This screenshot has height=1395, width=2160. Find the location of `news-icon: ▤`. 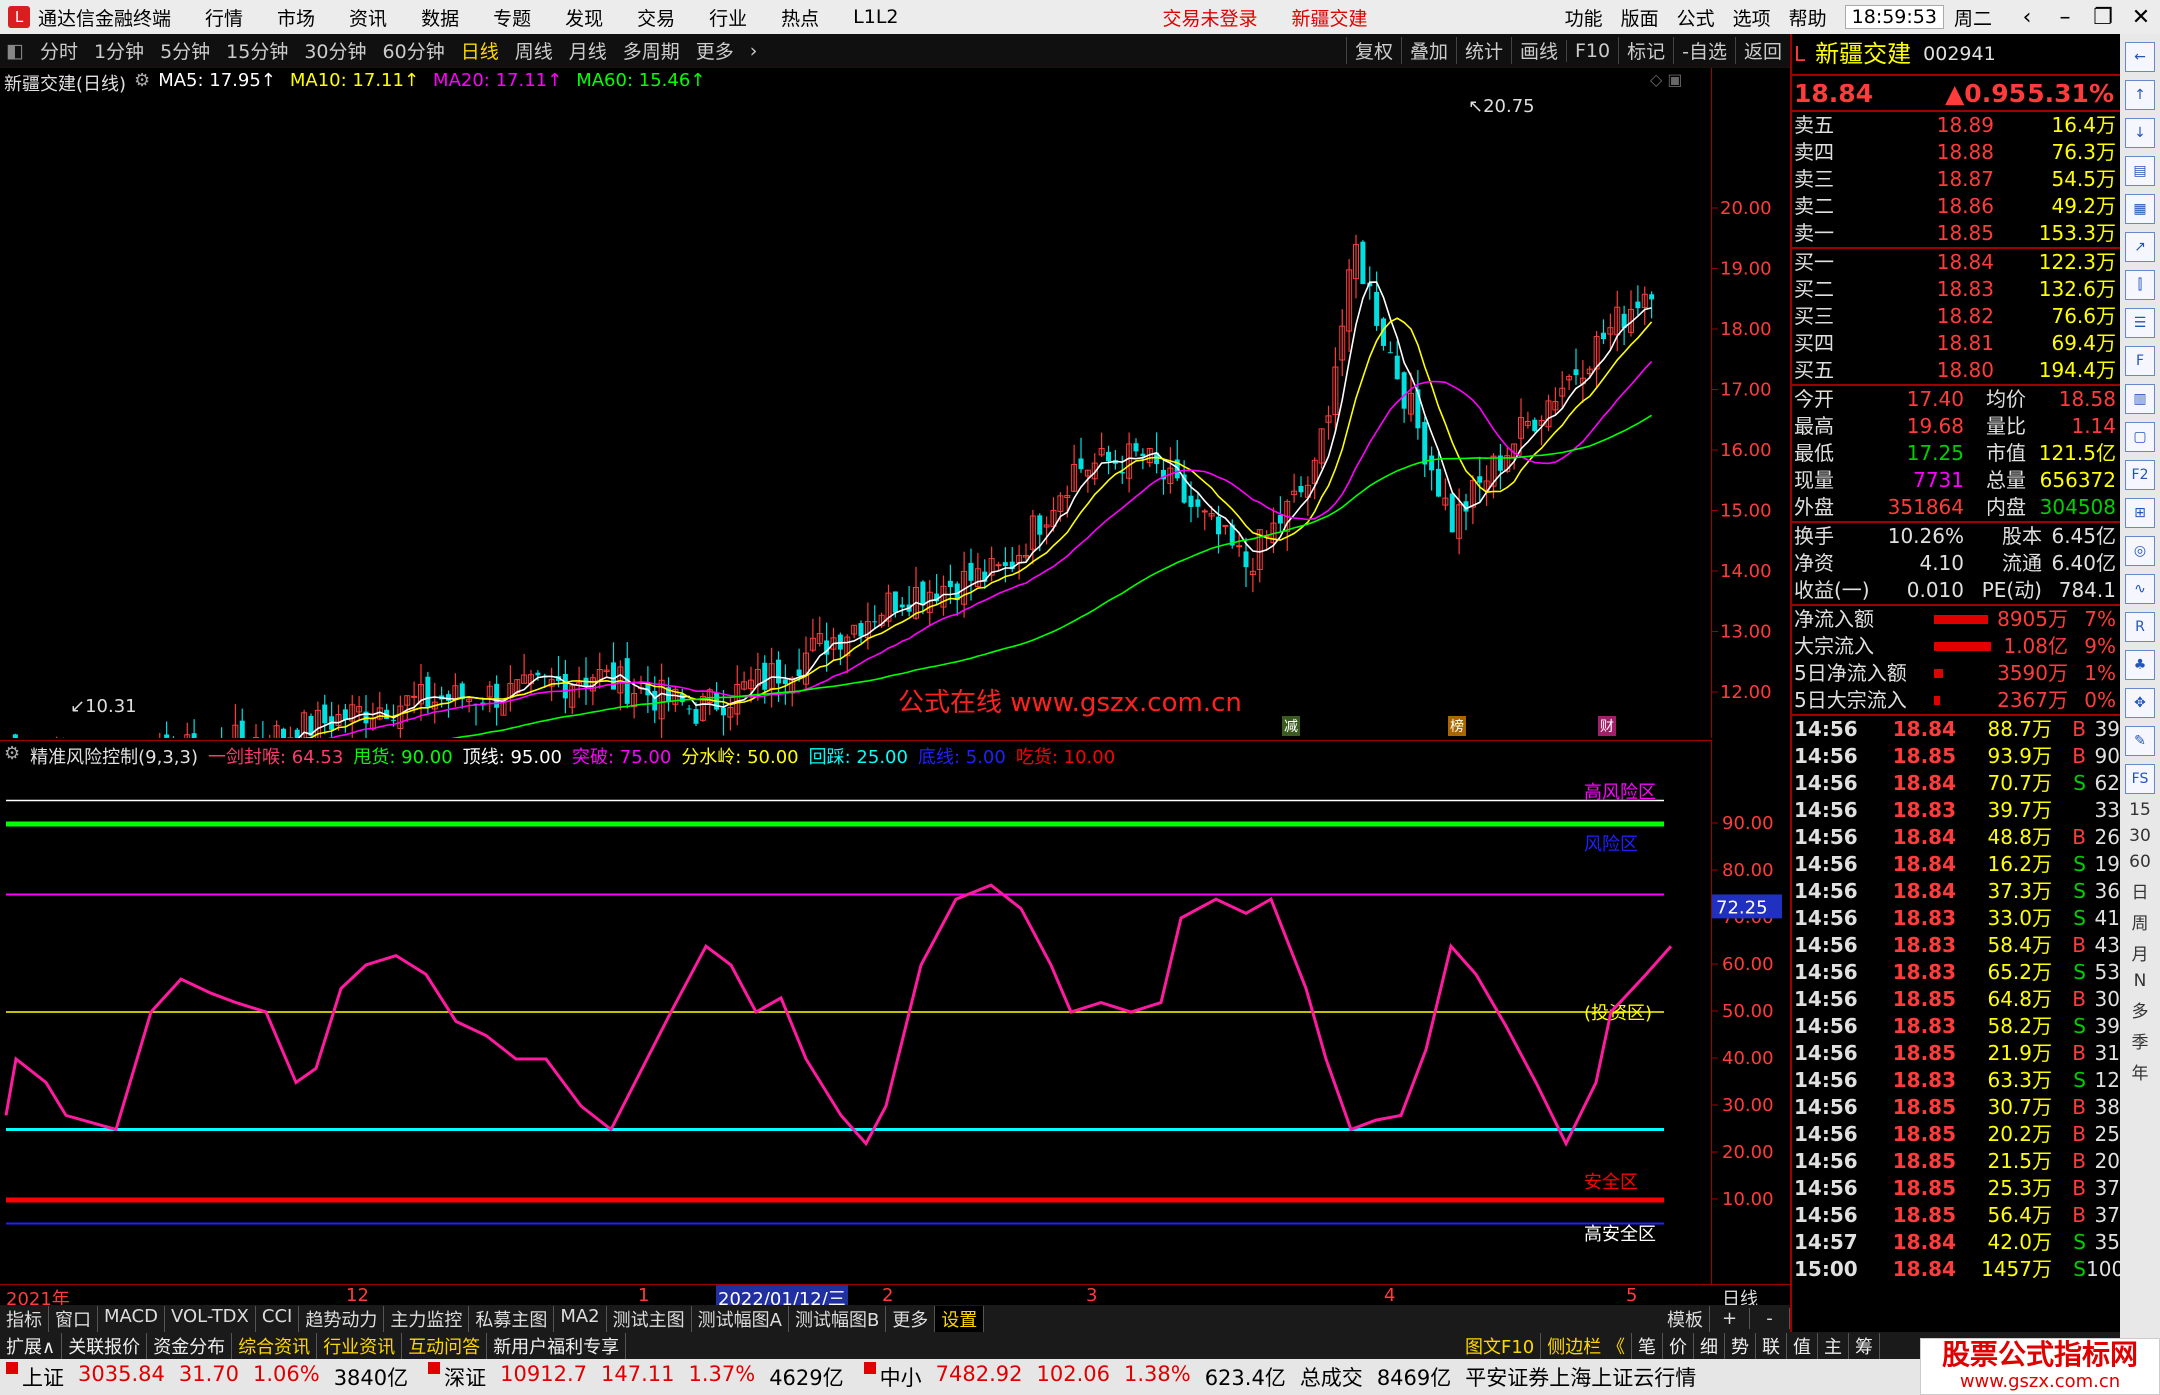

news-icon: ▤ is located at coordinates (2140, 171).